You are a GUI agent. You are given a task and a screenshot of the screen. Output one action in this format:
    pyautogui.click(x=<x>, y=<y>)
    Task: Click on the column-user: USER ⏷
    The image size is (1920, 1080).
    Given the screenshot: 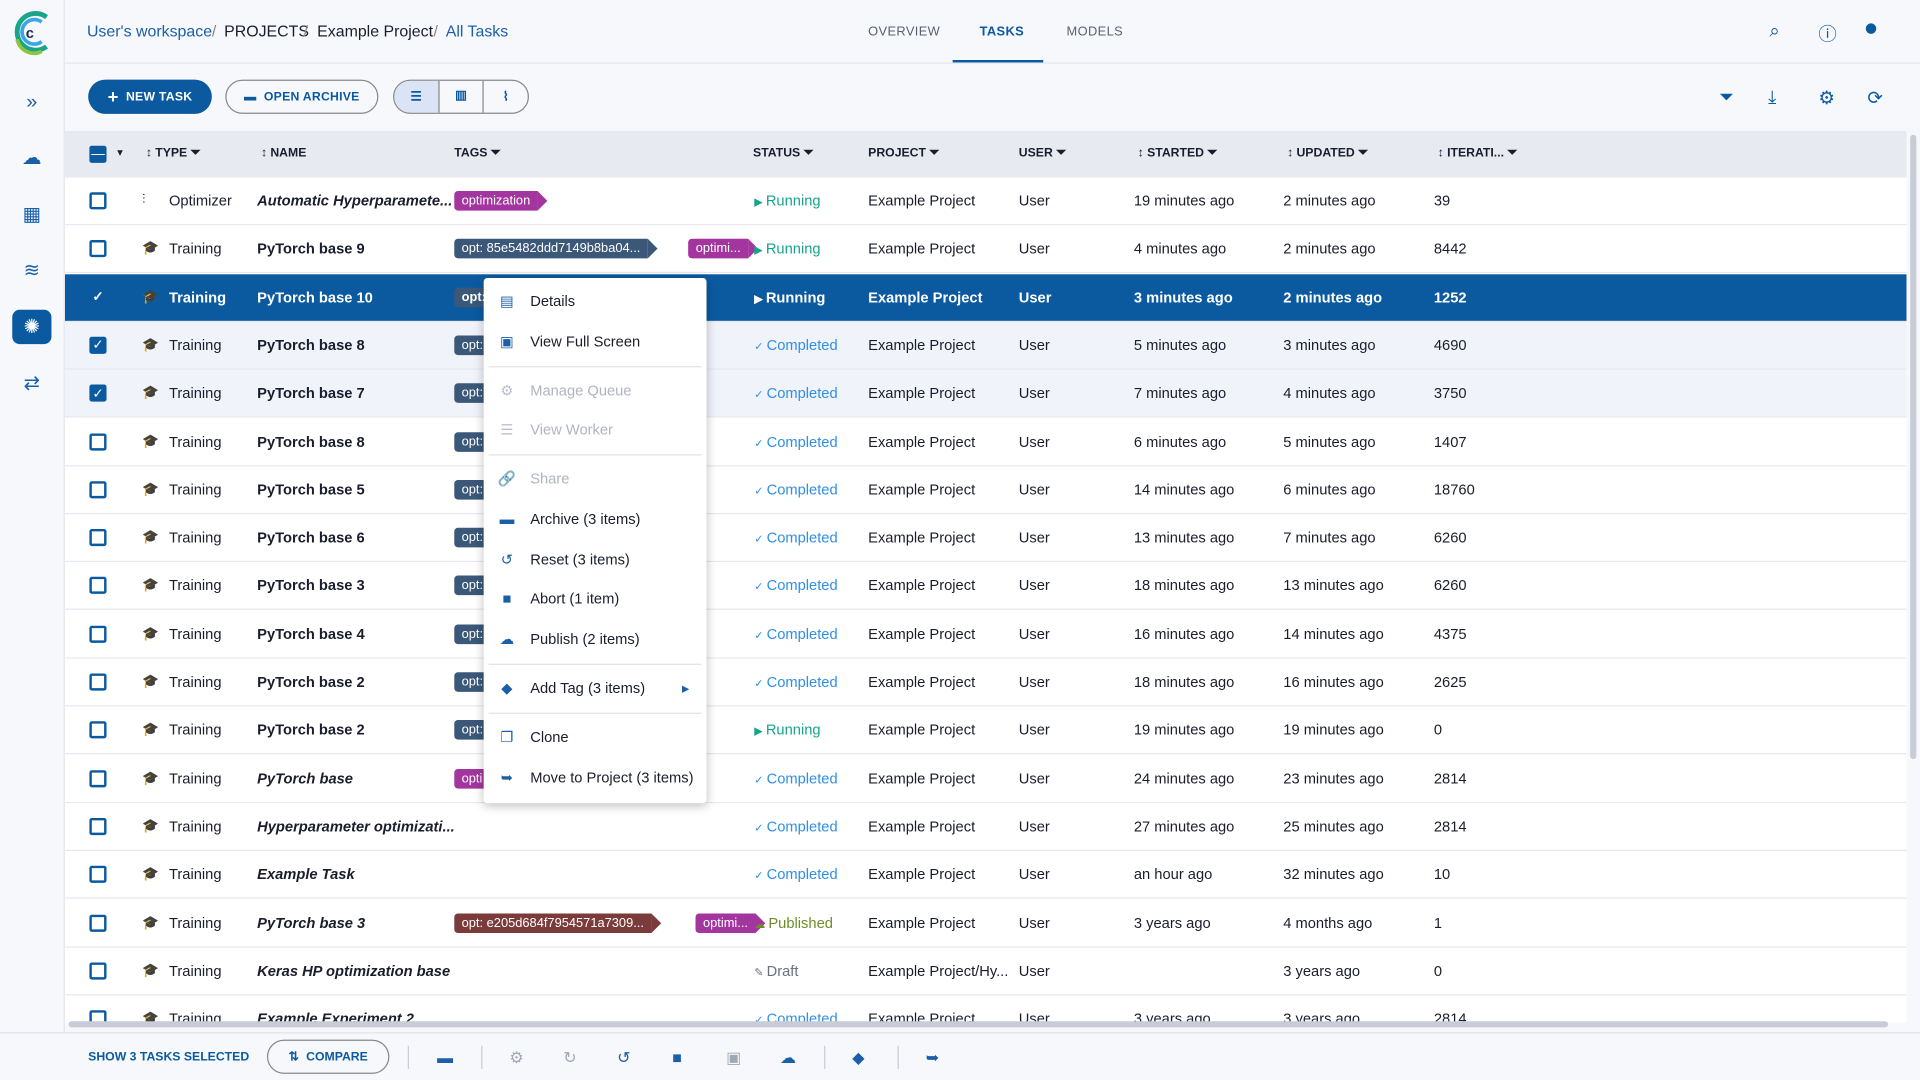 What is the action you would take?
    pyautogui.click(x=1042, y=153)
    